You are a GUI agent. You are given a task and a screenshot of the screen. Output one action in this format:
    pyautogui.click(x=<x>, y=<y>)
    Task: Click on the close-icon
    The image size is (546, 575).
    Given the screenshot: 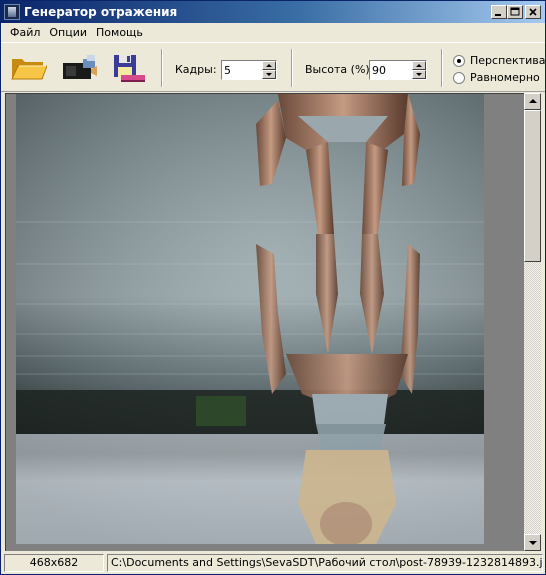 What is the action you would take?
    pyautogui.click(x=533, y=12)
    